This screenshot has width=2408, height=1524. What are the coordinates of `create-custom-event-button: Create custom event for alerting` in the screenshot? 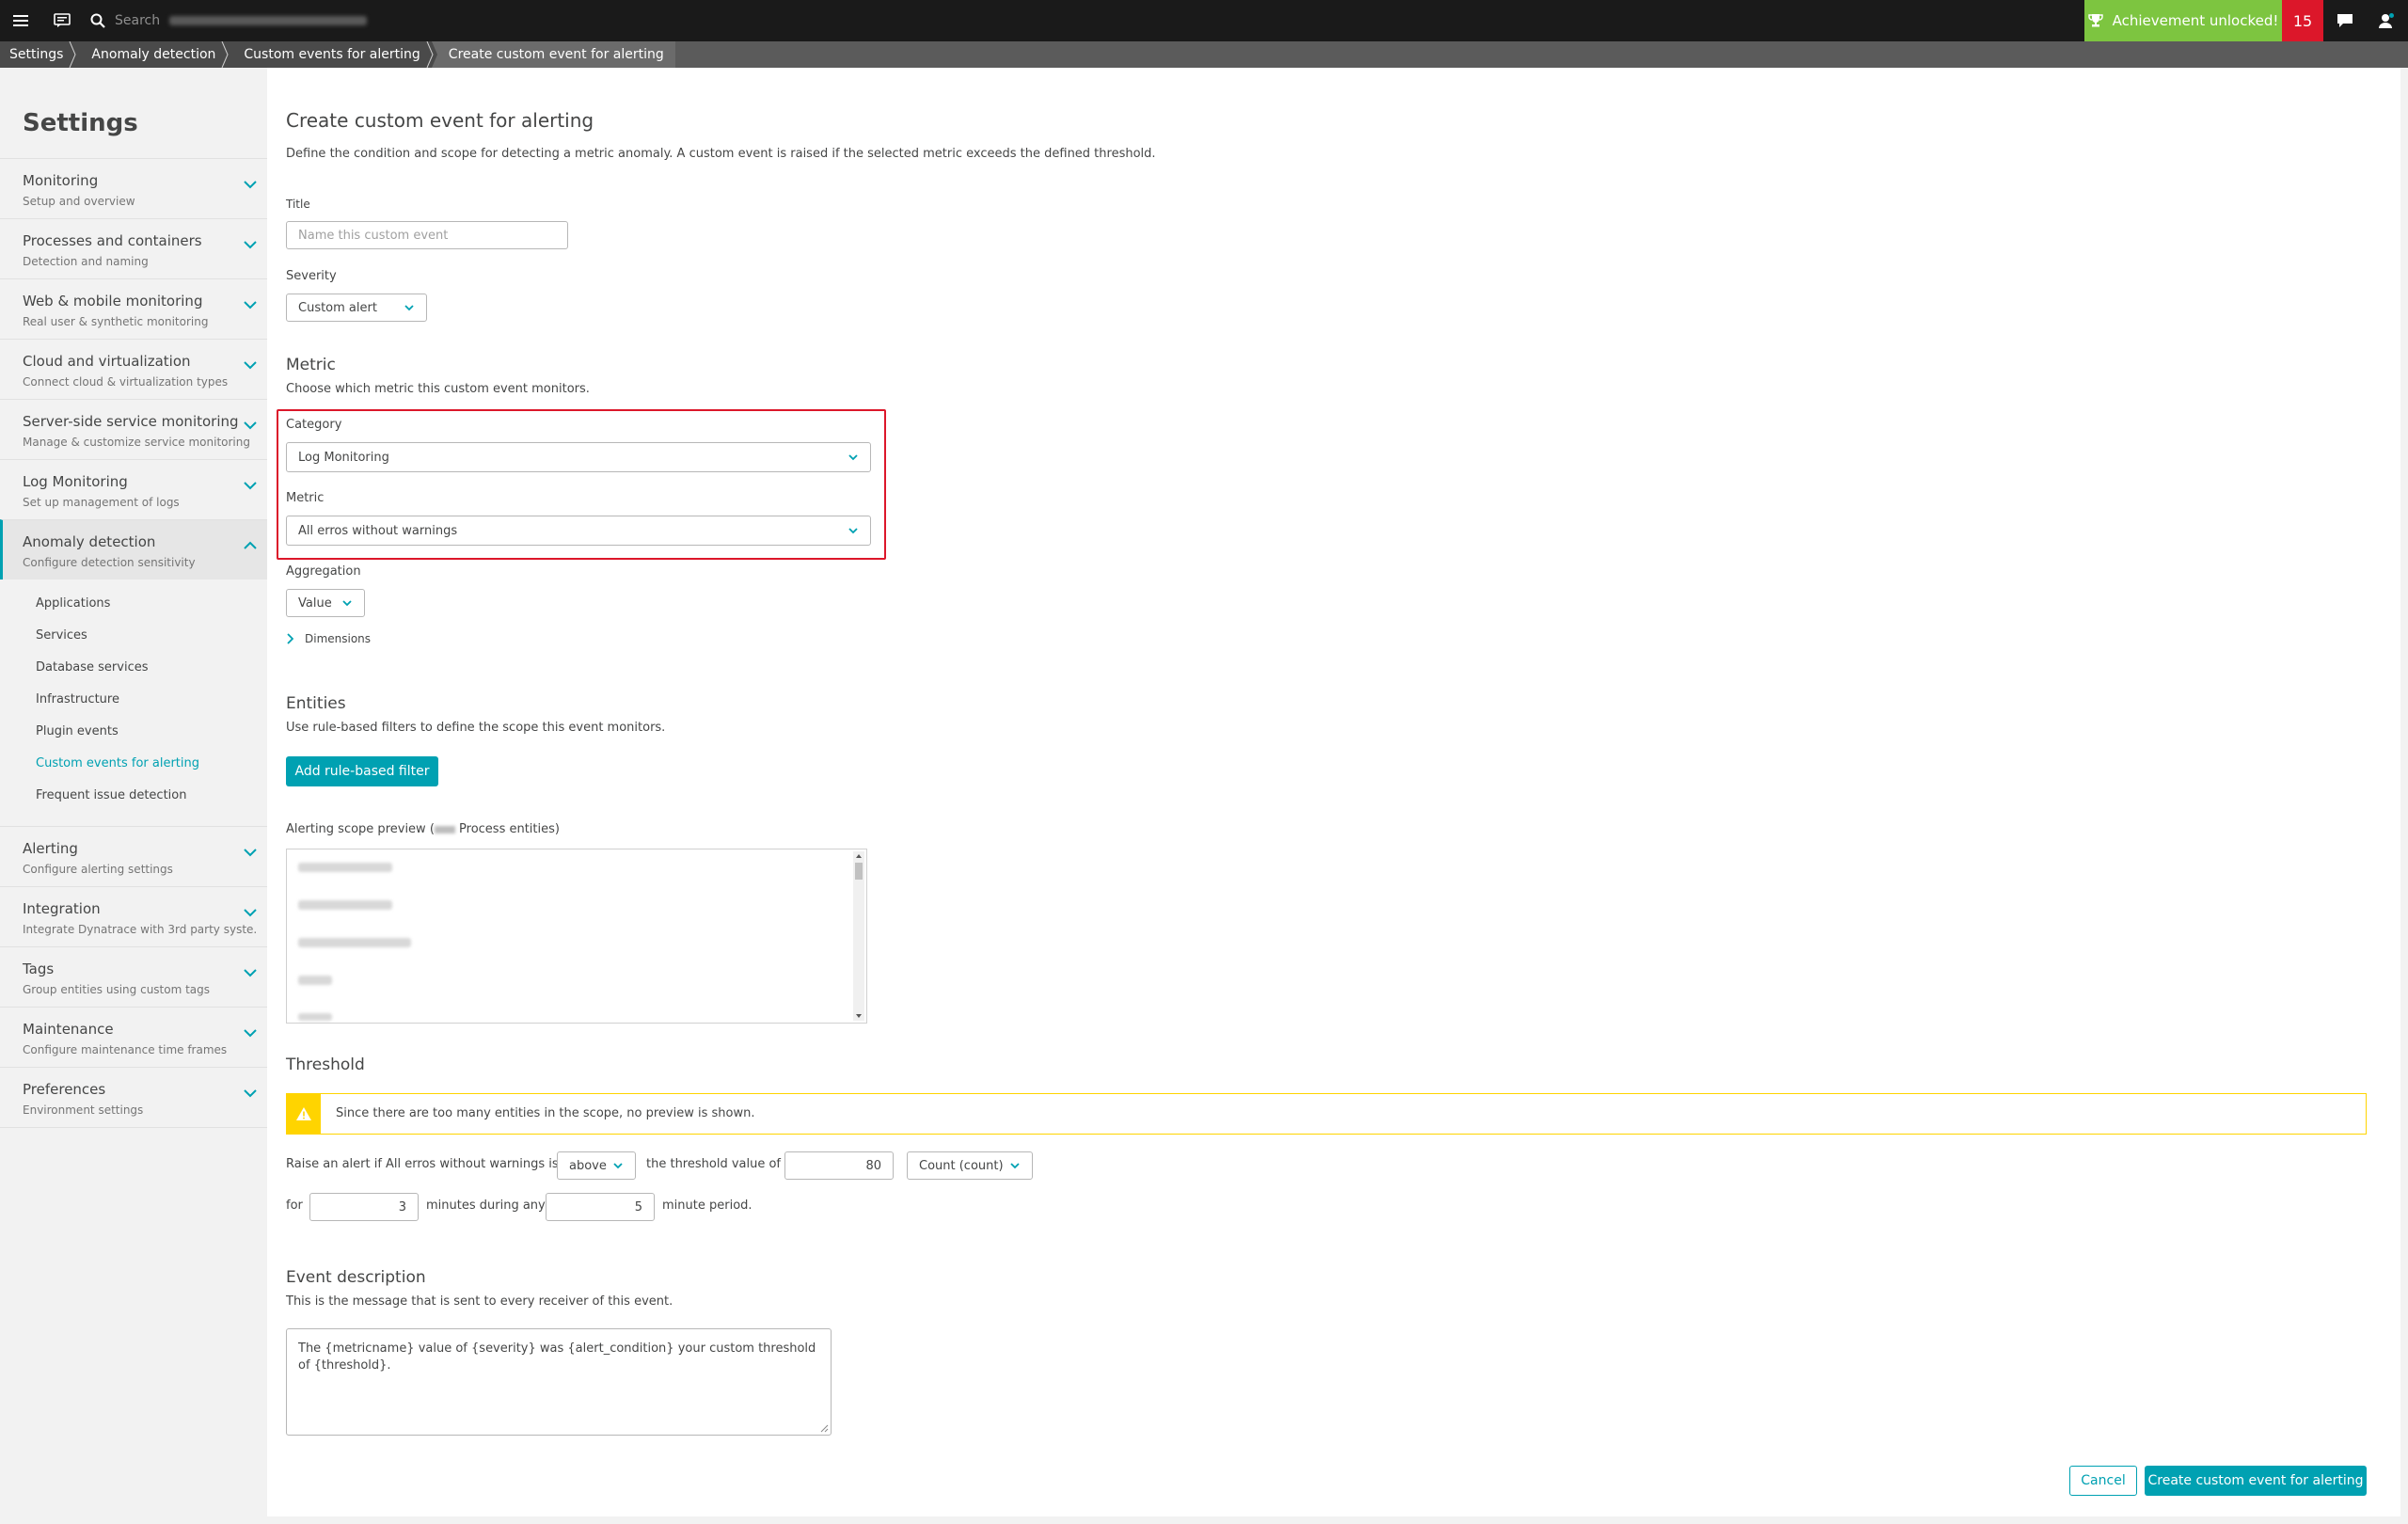 It's located at (2256, 1481).